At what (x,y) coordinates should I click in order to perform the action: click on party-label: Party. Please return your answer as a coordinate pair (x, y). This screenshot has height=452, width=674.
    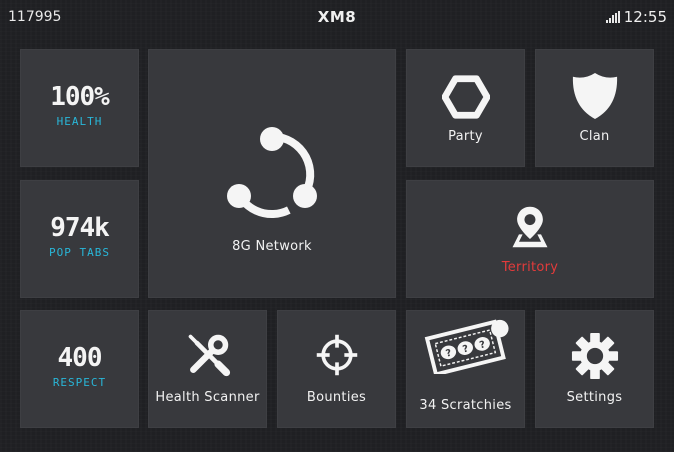
    Looking at the image, I should click on (465, 136).